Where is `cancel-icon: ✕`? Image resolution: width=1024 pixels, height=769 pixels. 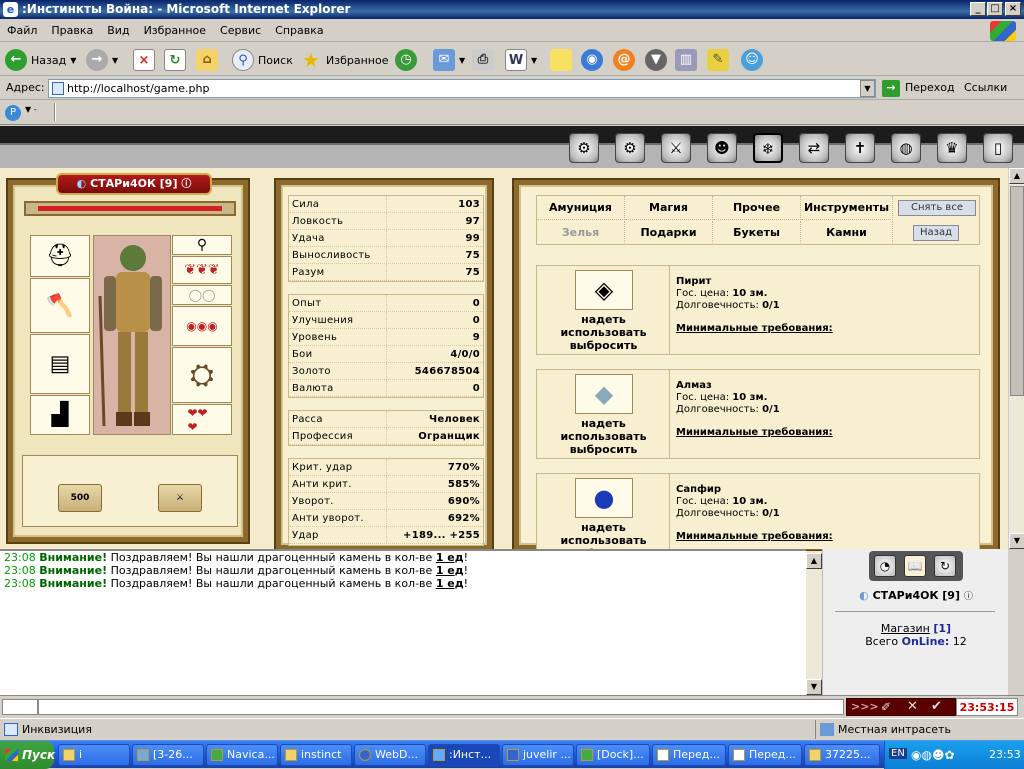 cancel-icon: ✕ is located at coordinates (912, 706).